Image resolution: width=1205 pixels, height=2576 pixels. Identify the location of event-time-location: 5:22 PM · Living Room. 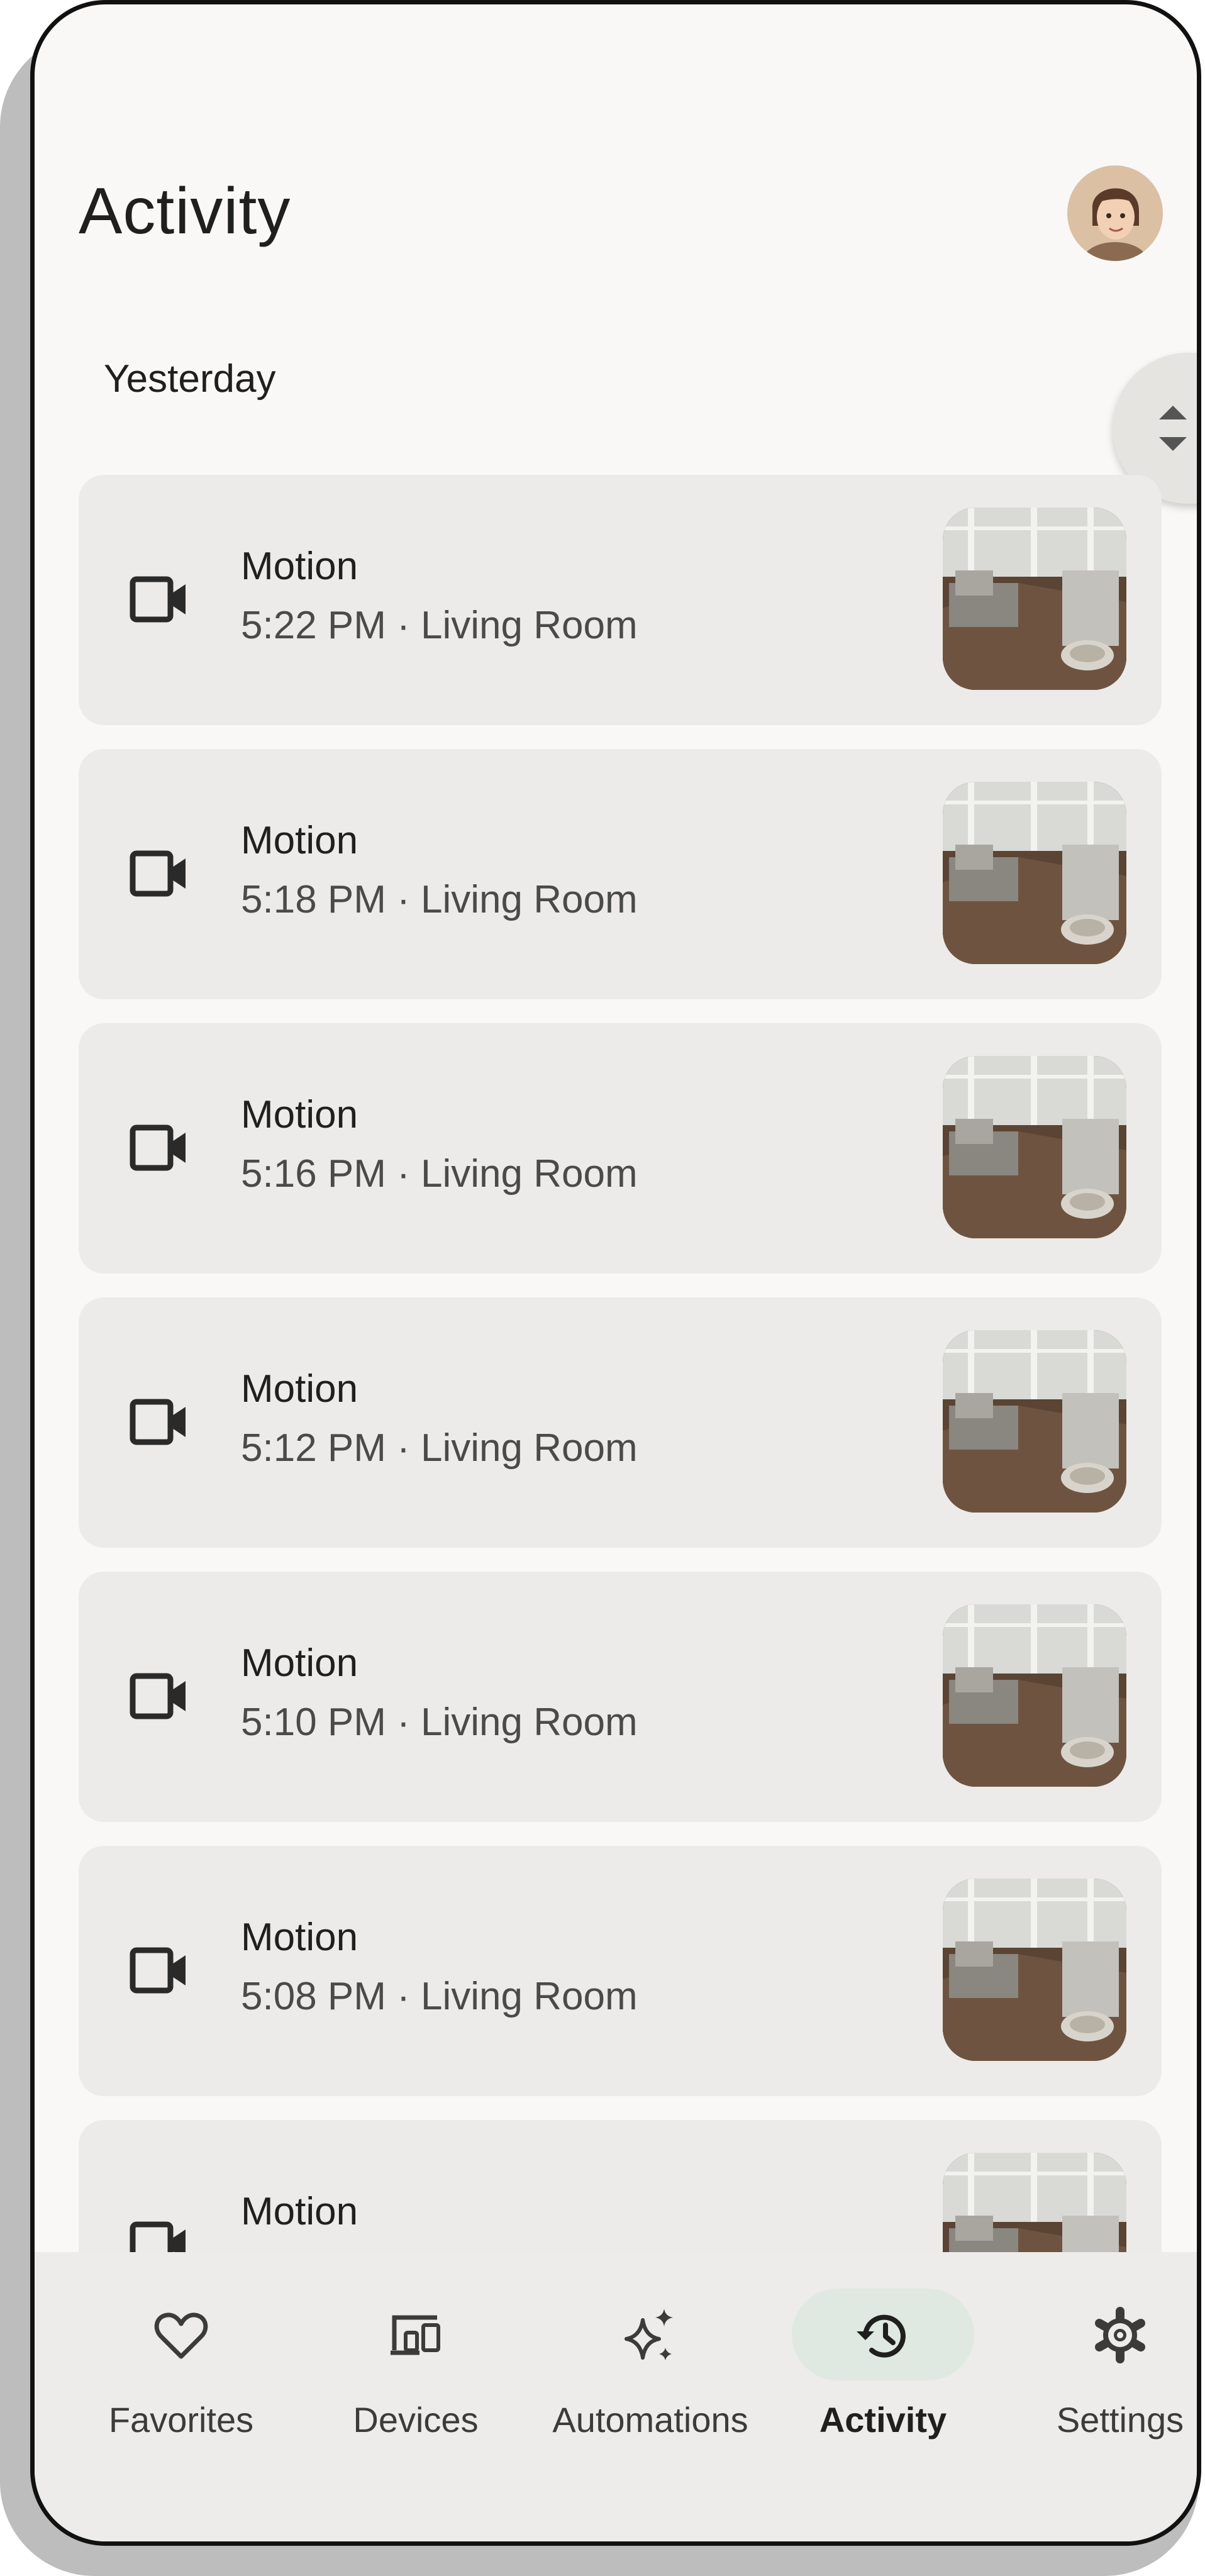
(439, 625).